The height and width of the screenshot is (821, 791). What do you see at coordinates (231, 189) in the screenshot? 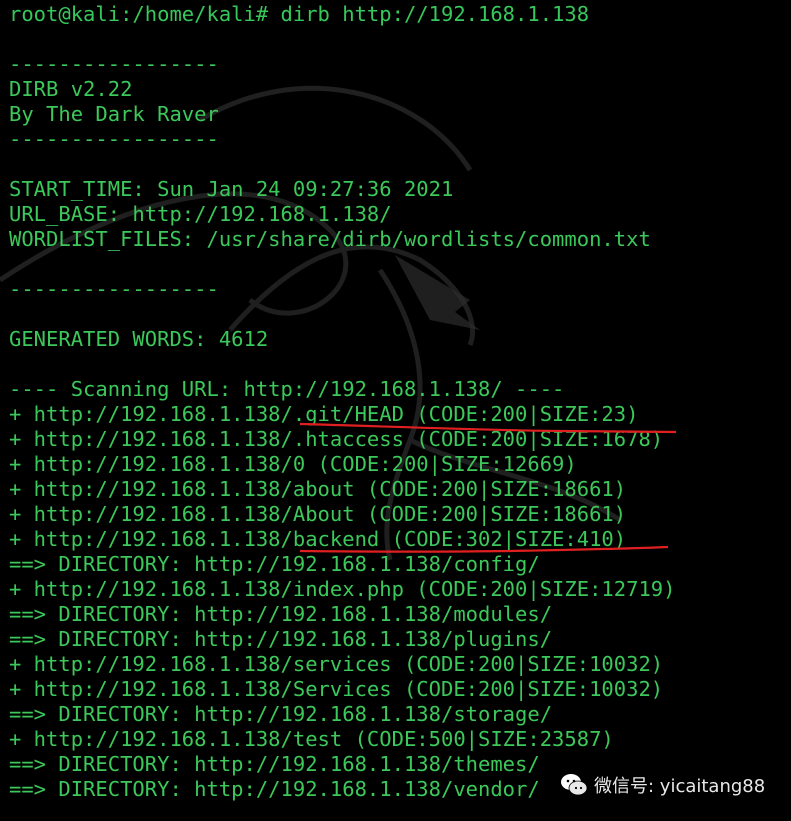
I see `start-time-line: START_TIME: Sun Jan 24 09:27:36 2021` at bounding box center [231, 189].